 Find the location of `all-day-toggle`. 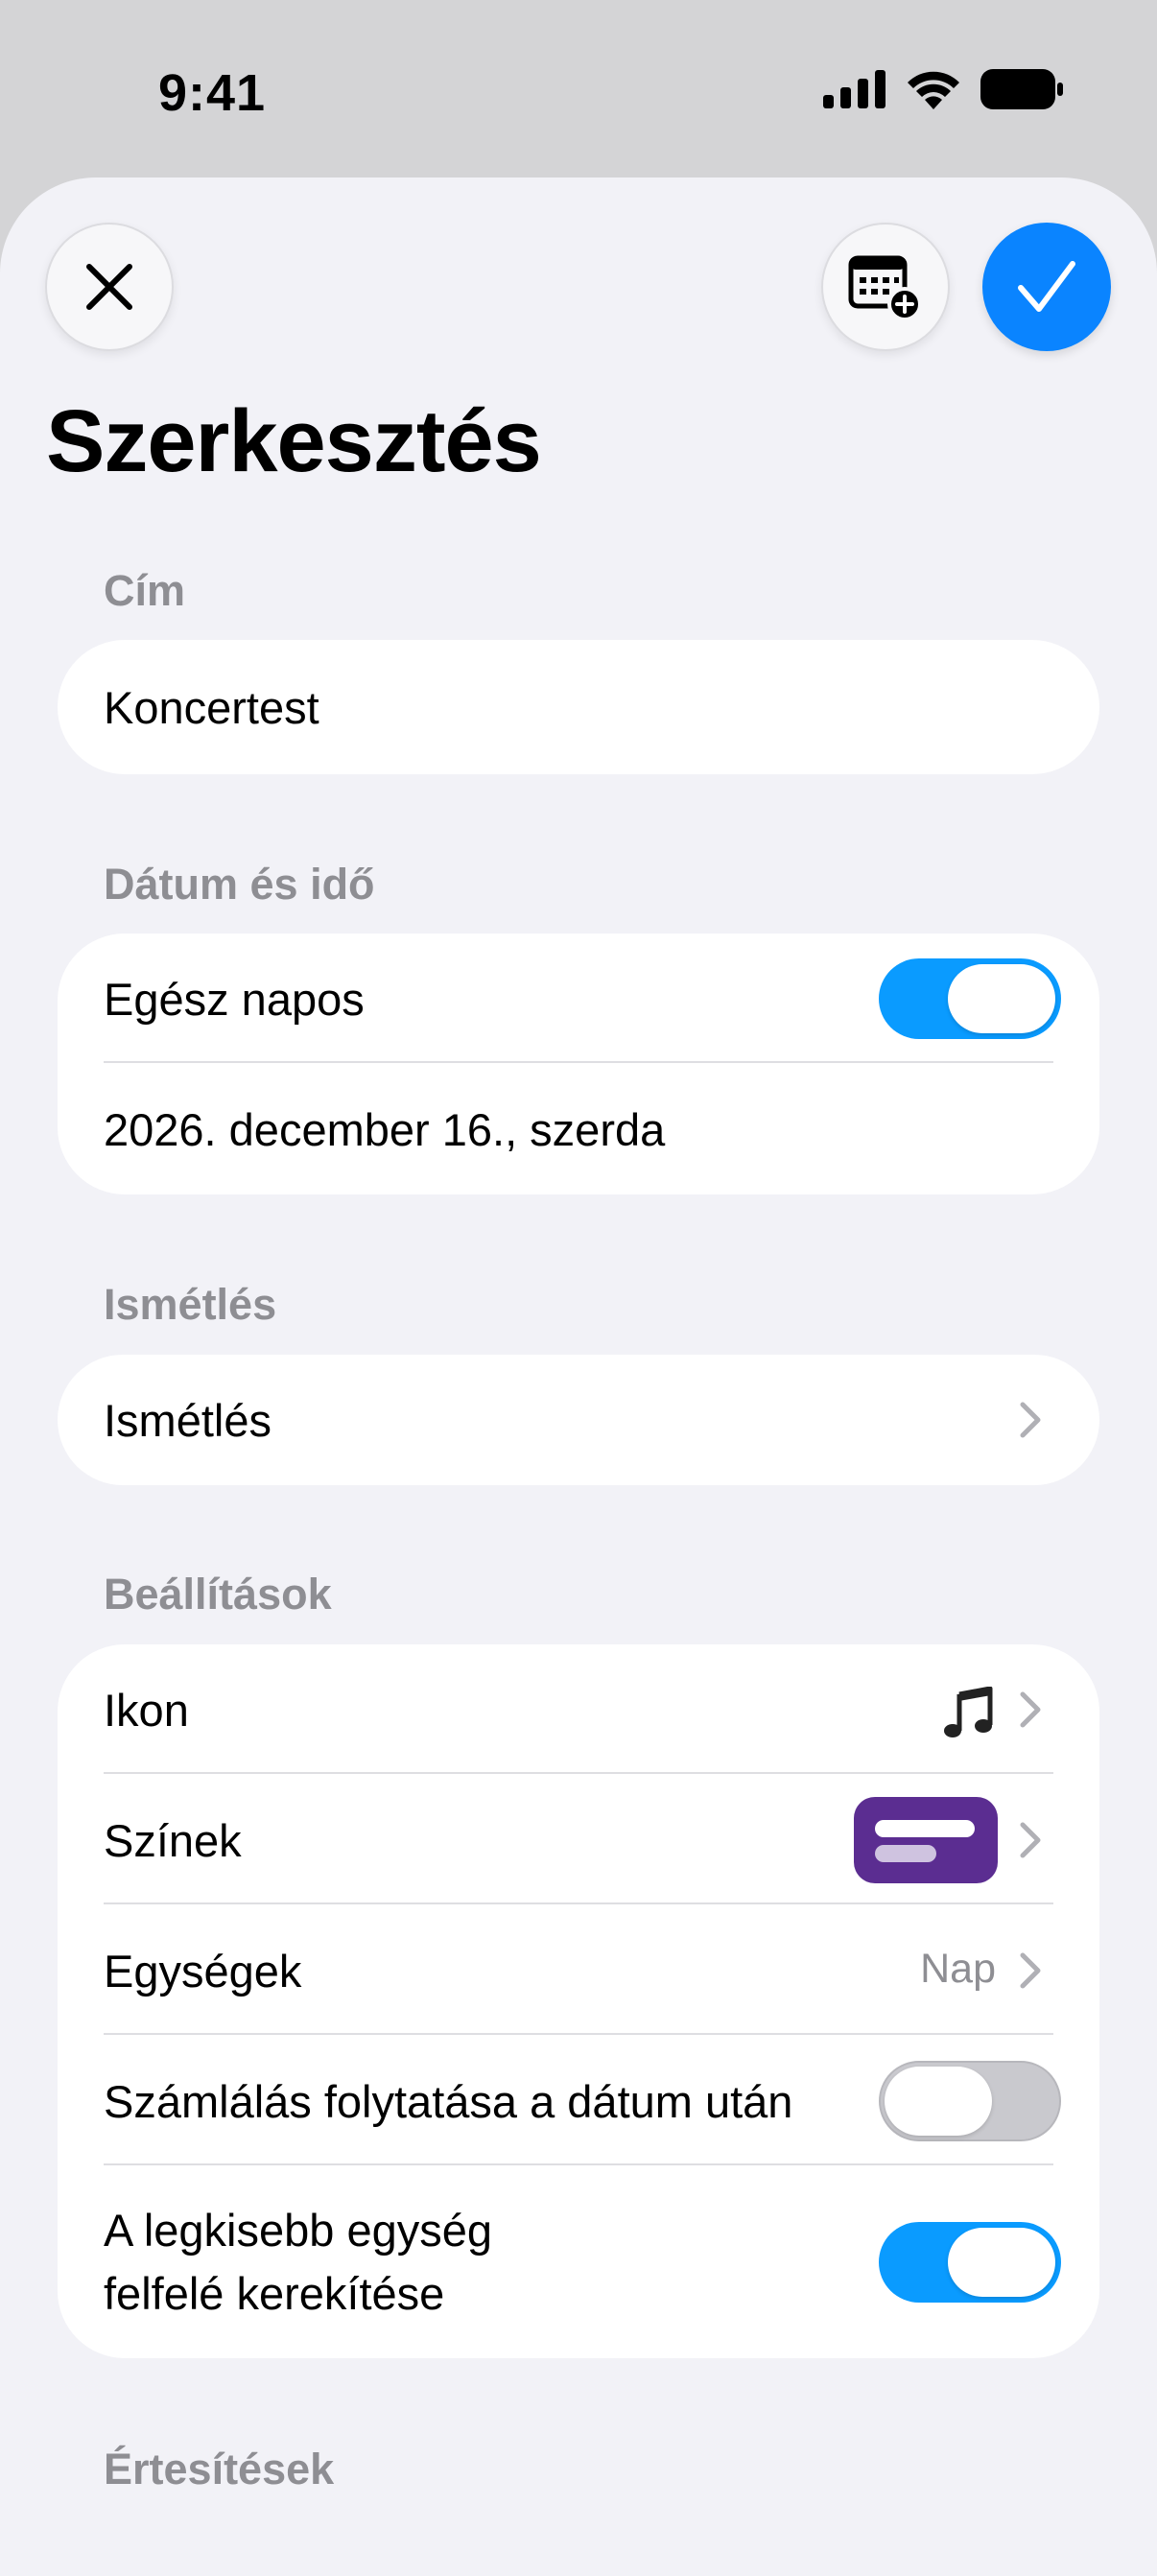

all-day-toggle is located at coordinates (970, 999).